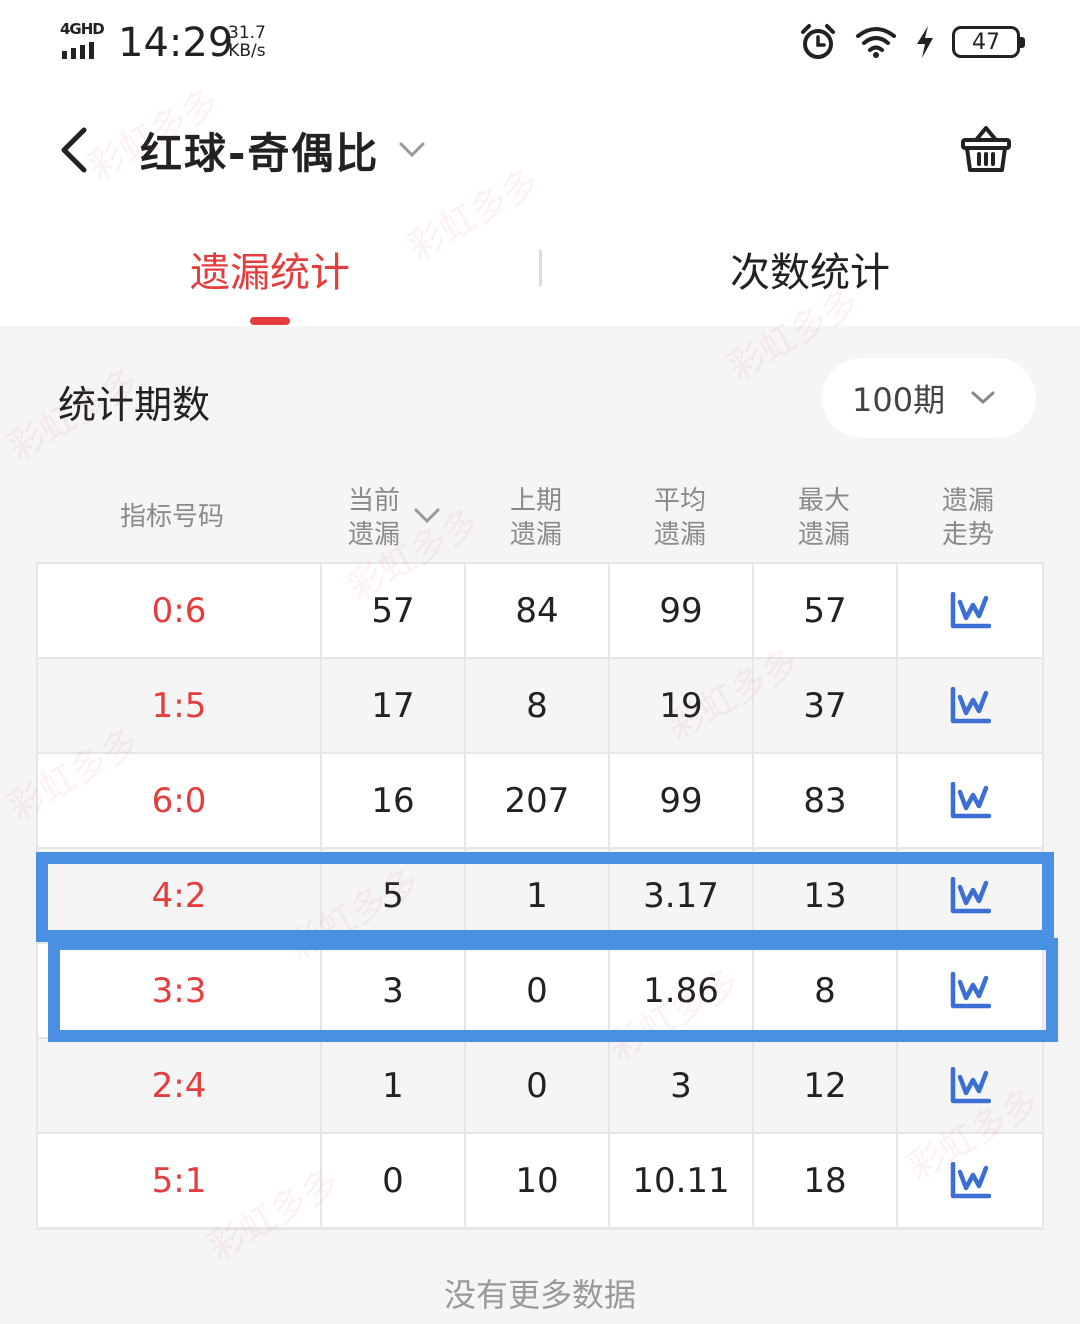  I want to click on cell-last-miss: 8, so click(537, 705).